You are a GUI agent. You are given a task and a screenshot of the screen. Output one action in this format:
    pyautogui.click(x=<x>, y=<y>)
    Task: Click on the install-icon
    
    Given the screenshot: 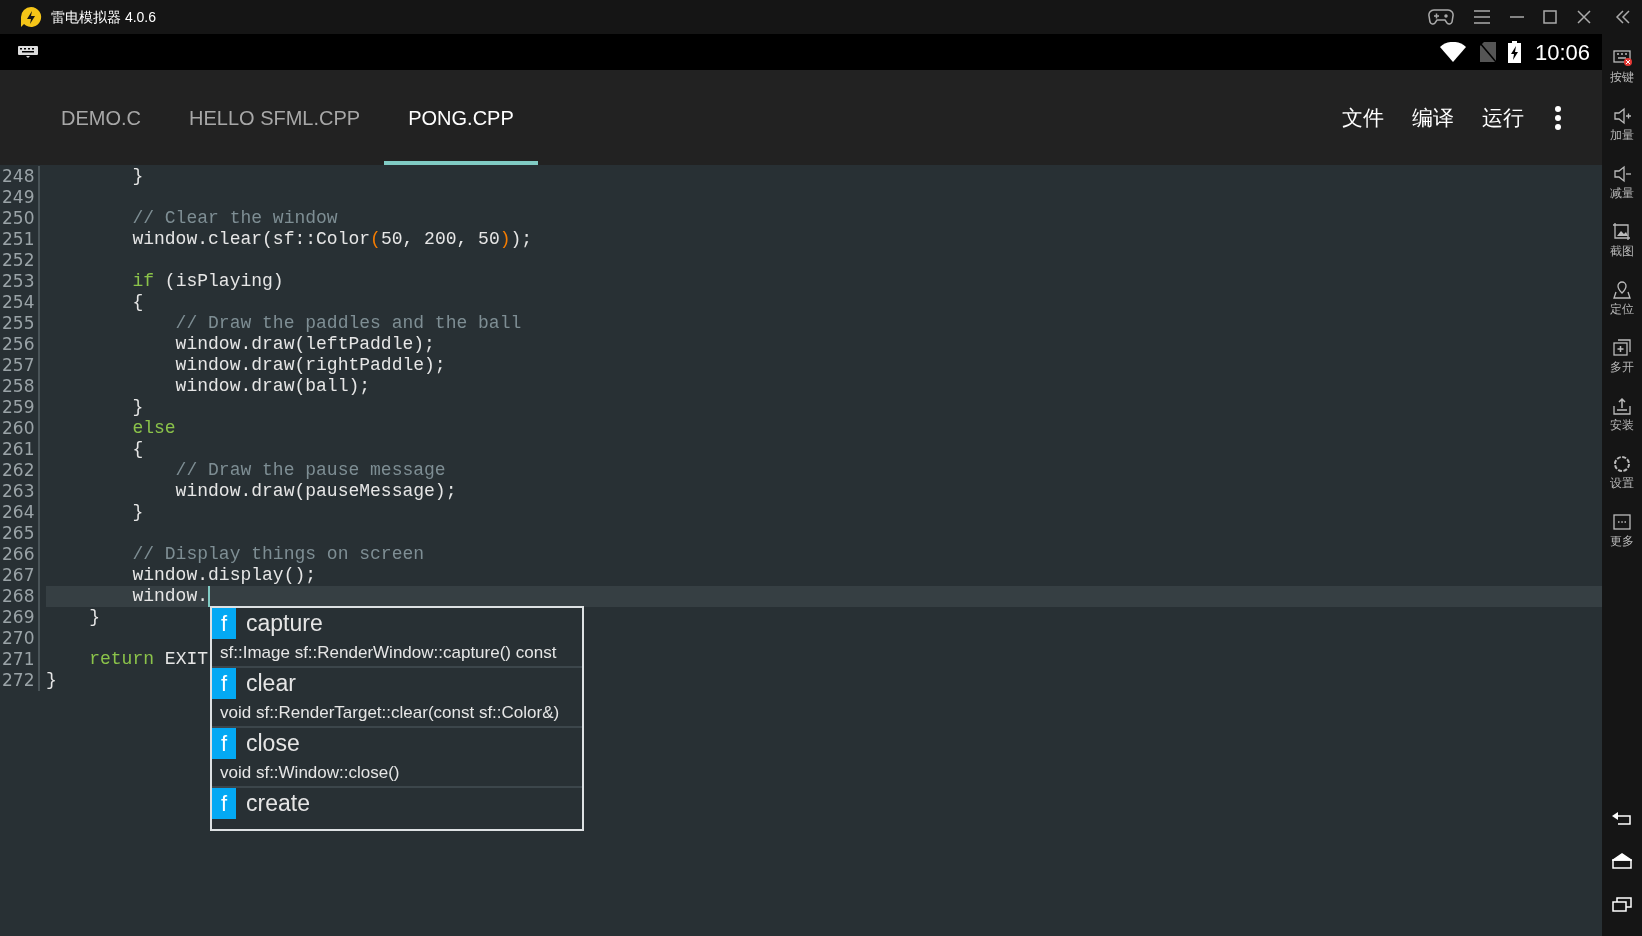 What is the action you would take?
    pyautogui.click(x=1622, y=406)
    